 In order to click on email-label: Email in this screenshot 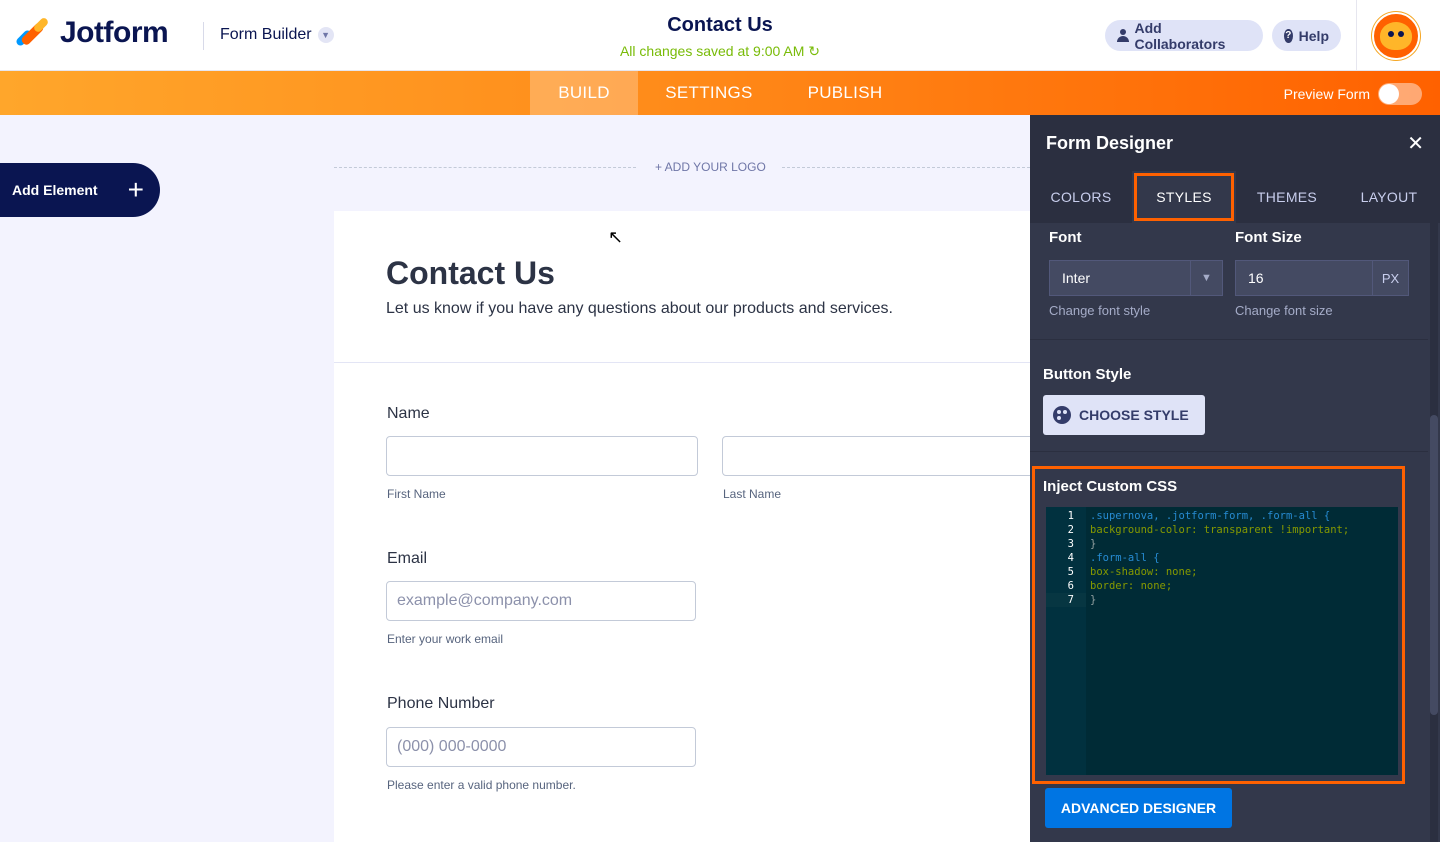, I will do `click(407, 558)`.